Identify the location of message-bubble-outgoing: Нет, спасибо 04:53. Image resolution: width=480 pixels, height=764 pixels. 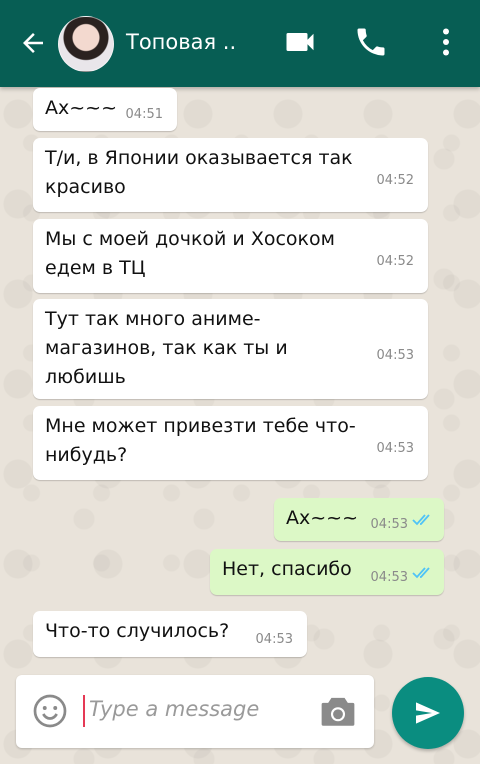
(327, 572).